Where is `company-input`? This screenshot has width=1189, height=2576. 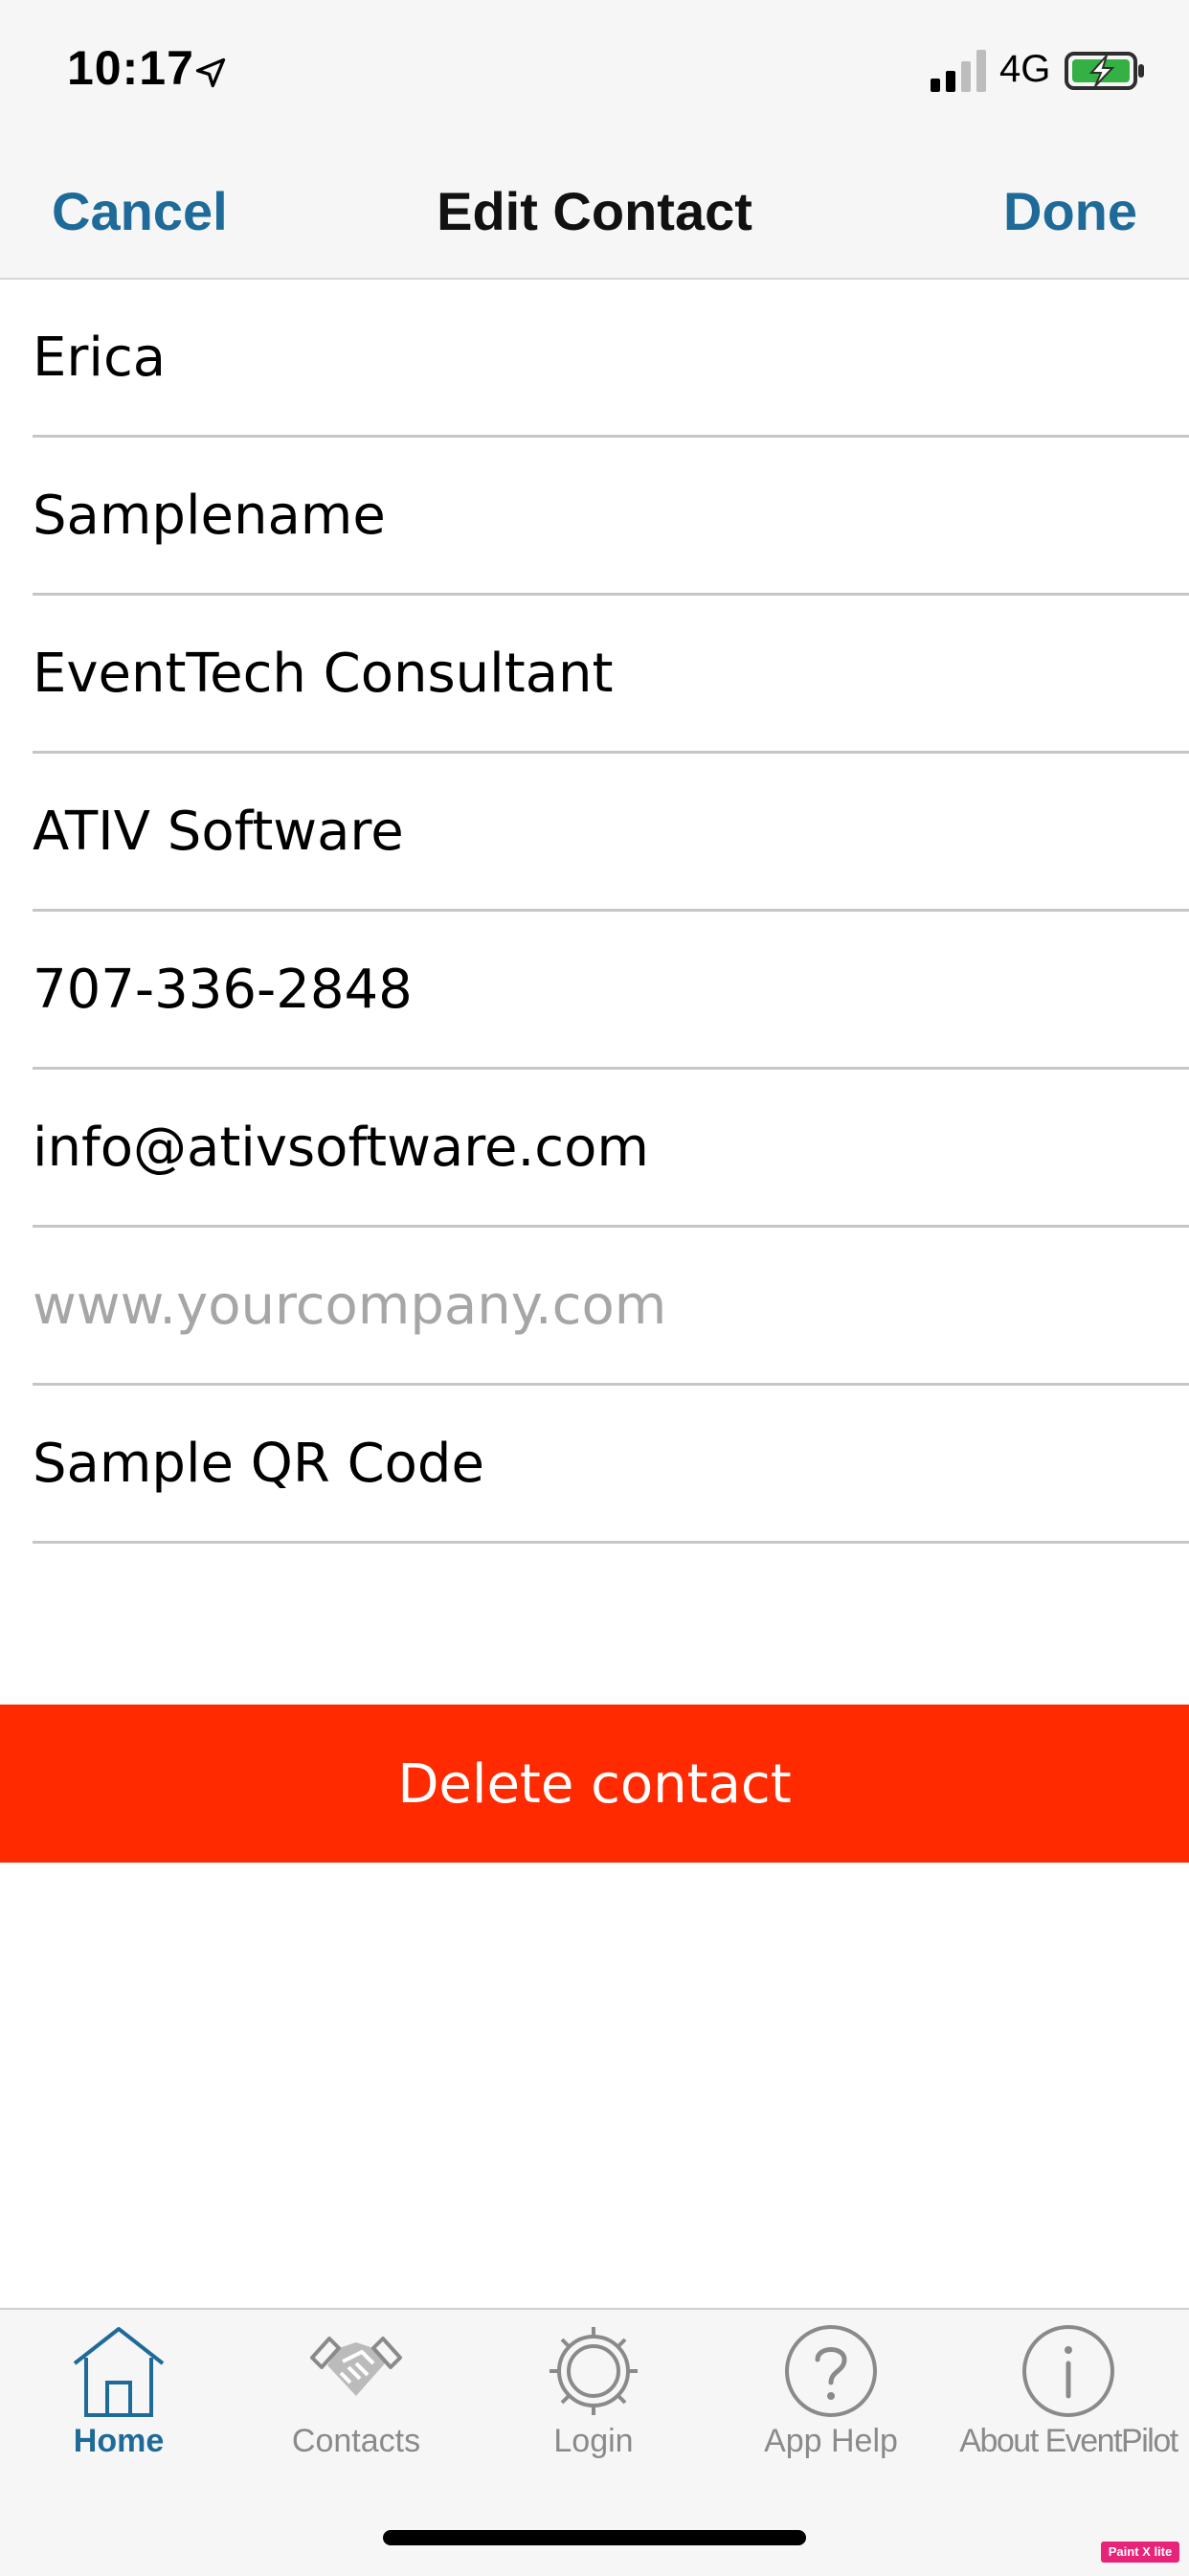 company-input is located at coordinates (597, 832).